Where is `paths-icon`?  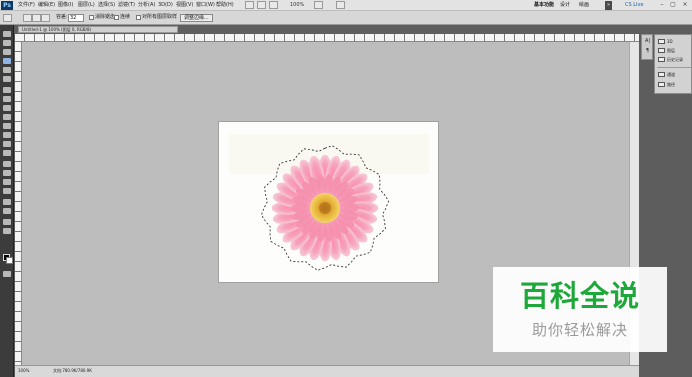
paths-icon is located at coordinates (661, 84).